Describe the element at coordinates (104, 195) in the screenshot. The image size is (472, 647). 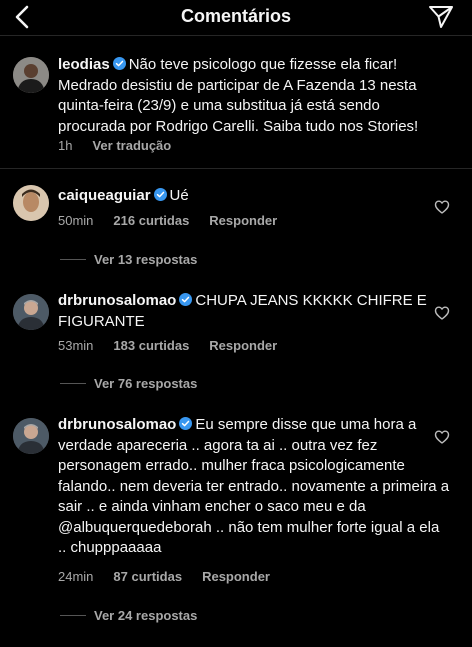
I see `comment-username: caiqueaguiar` at that location.